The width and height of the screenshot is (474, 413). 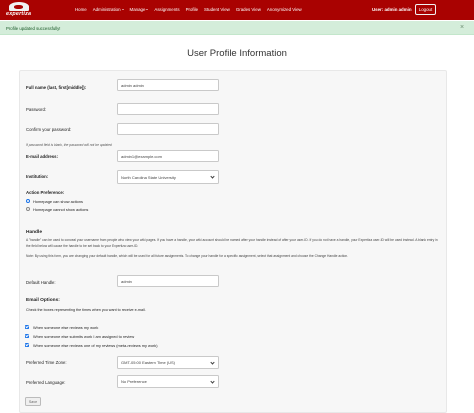 I want to click on nav-profile: Profile, so click(x=192, y=9).